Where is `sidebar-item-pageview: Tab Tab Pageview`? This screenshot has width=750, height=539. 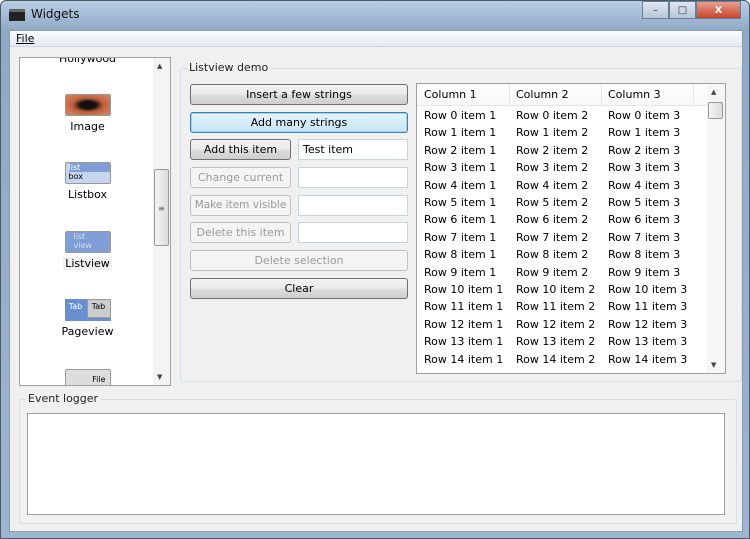
sidebar-item-pageview: Tab Tab Pageview is located at coordinates (87, 318).